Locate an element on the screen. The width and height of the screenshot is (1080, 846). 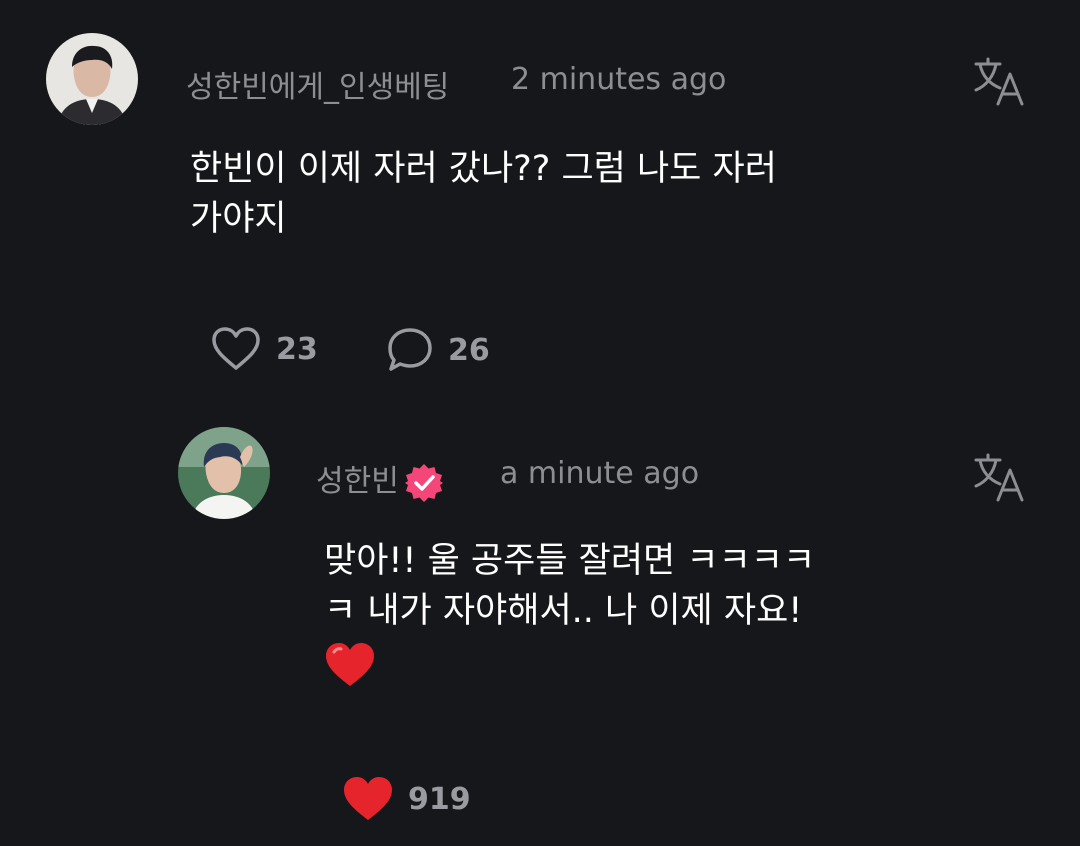
reply-like-count: 919 is located at coordinates (439, 799).